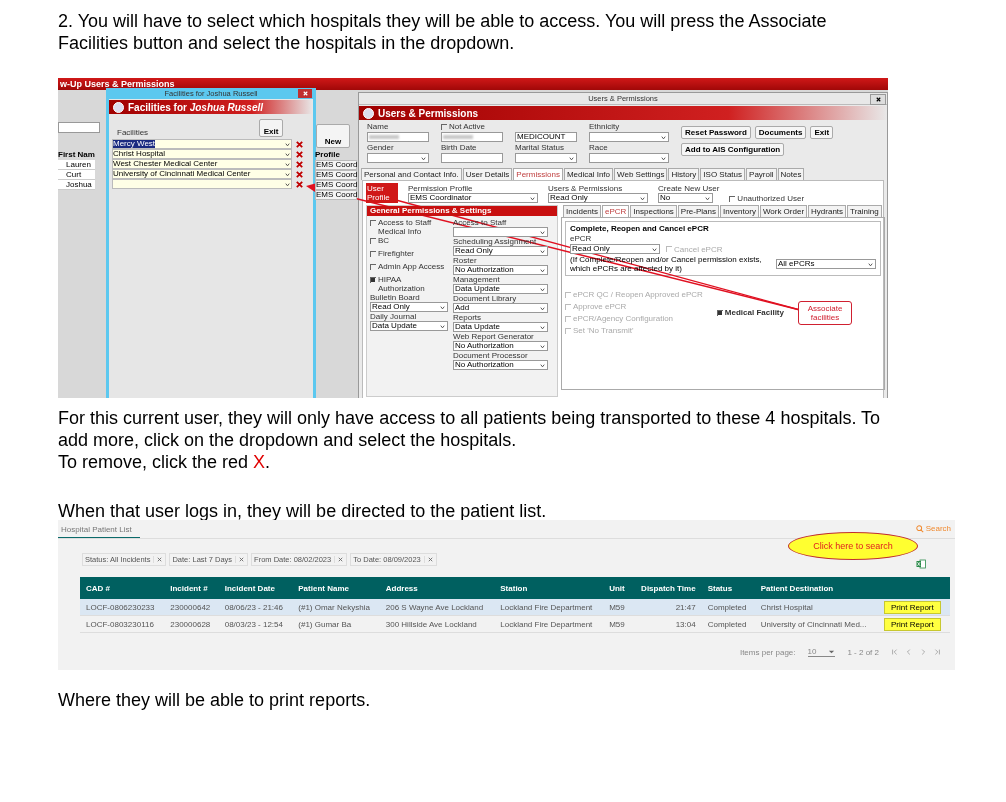 This screenshot has height=802, width=1006. Describe the element at coordinates (99, 531) in the screenshot. I see `tab: Hospital Patient List` at that location.